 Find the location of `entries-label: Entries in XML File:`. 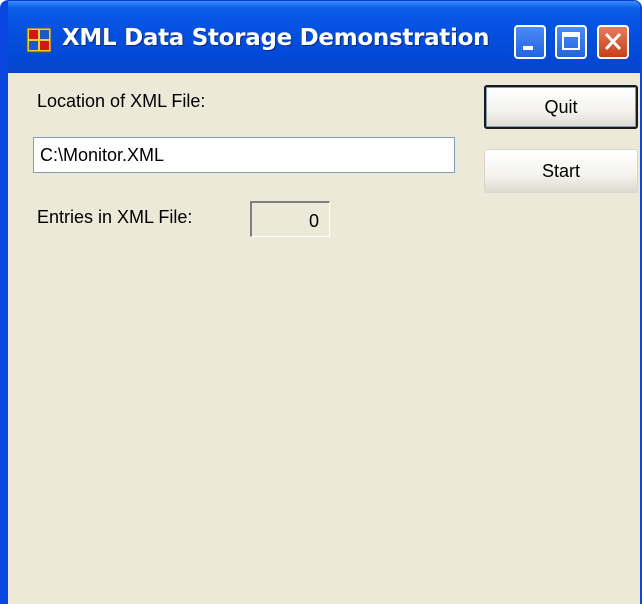

entries-label: Entries in XML File: is located at coordinates (115, 217).